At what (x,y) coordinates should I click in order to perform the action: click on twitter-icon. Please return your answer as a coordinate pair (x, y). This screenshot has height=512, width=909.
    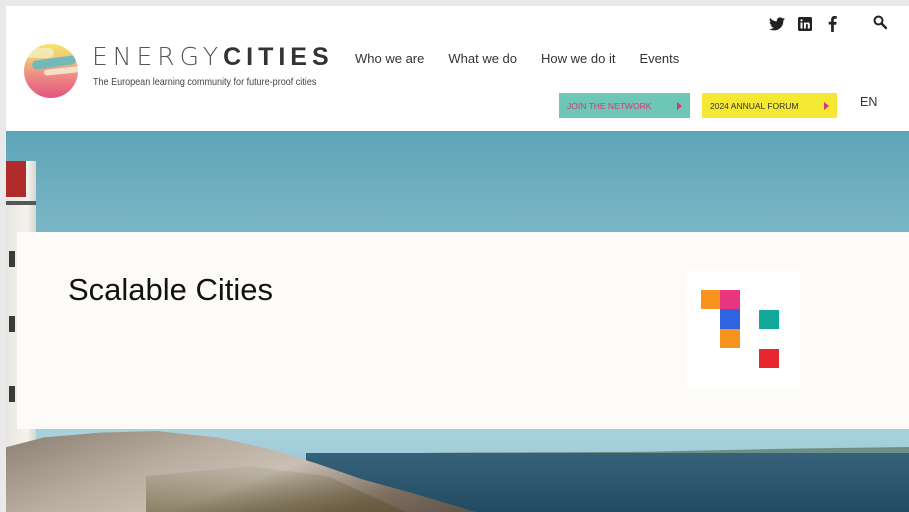
    Looking at the image, I should click on (777, 24).